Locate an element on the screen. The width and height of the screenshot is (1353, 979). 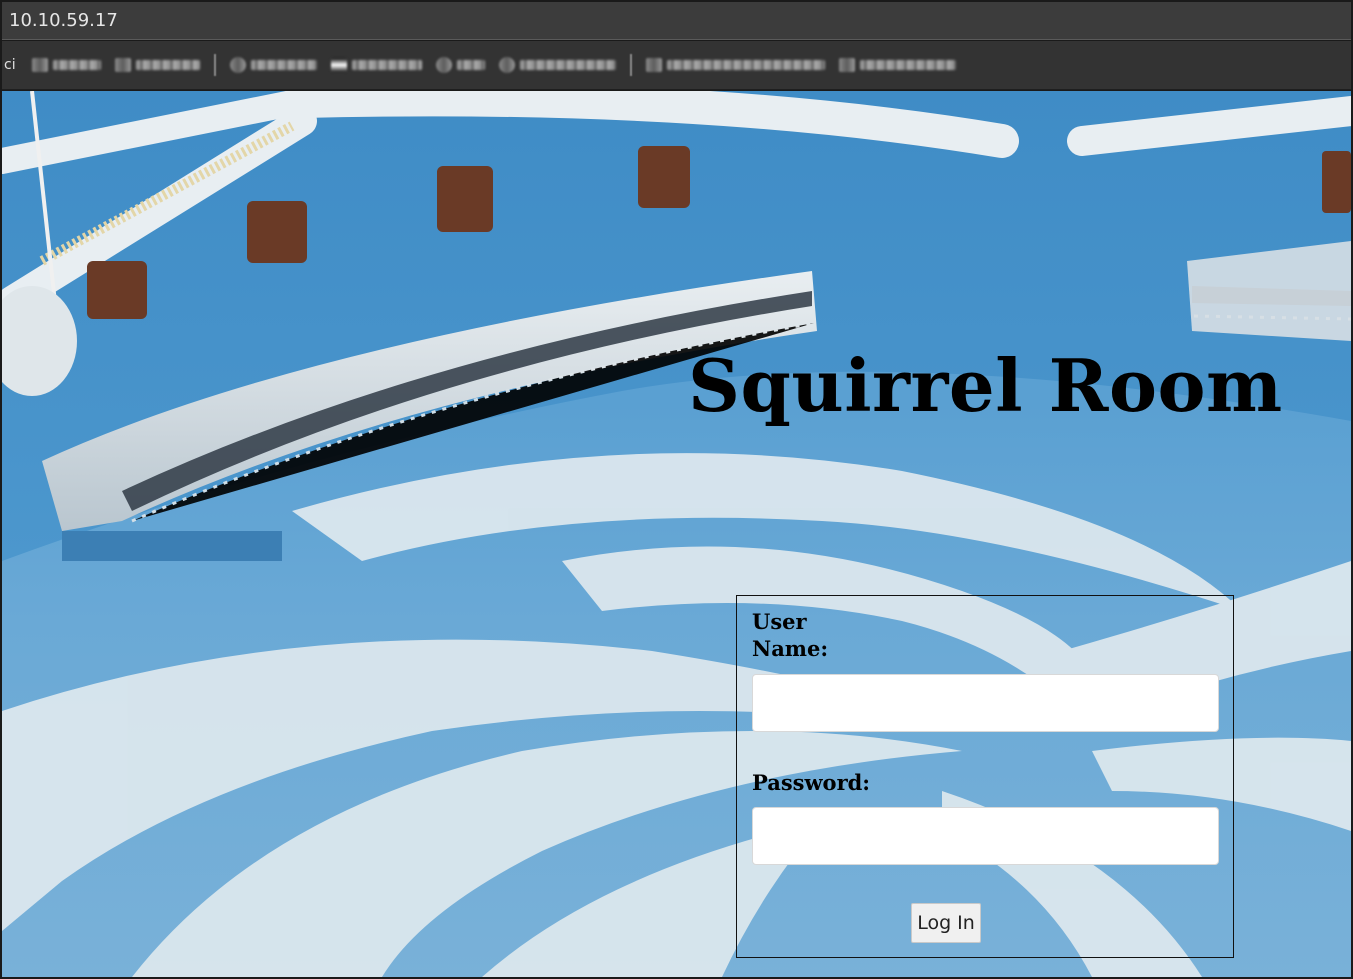
username-input is located at coordinates (985, 703).